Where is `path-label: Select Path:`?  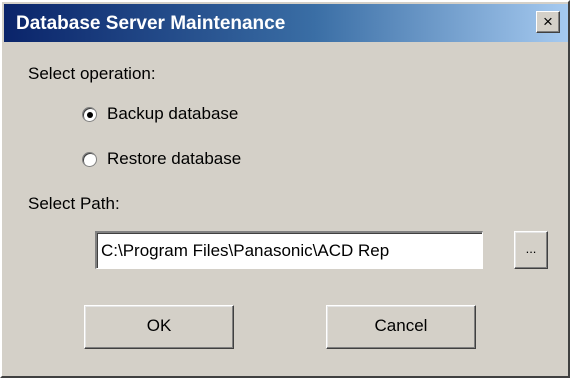 path-label: Select Path: is located at coordinates (74, 203).